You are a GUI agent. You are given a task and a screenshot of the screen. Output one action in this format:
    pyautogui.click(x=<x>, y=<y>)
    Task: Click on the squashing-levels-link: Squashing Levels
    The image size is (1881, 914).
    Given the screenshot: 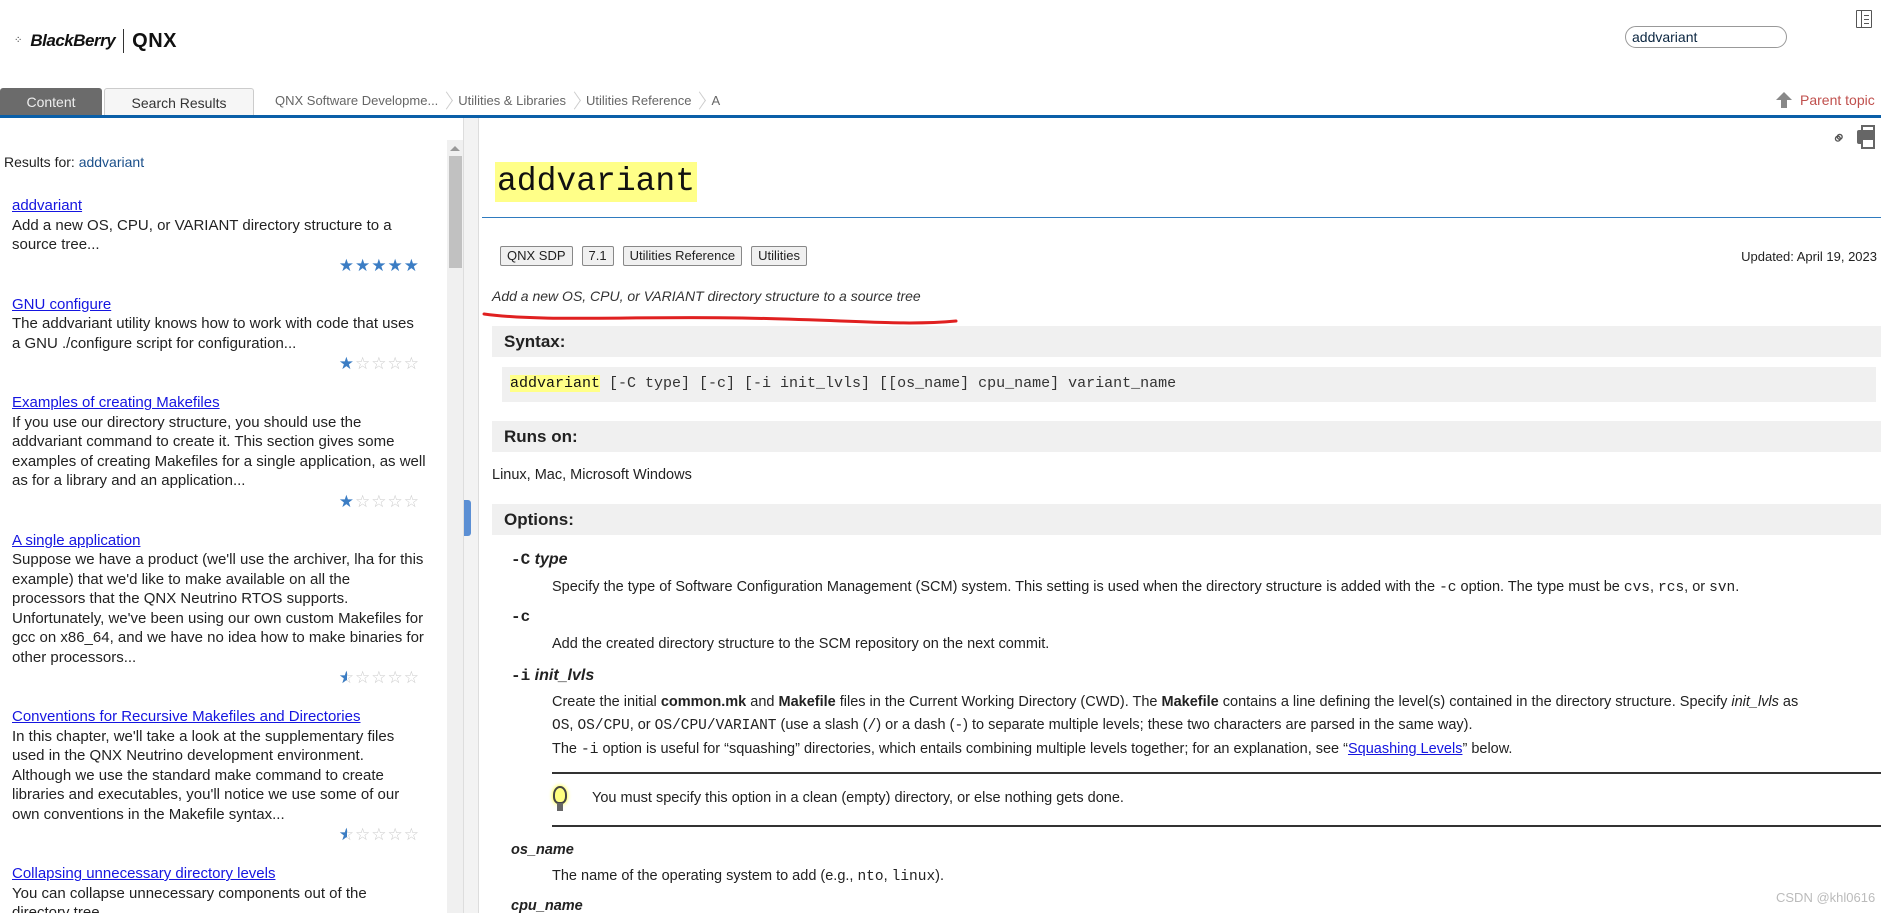 What is the action you would take?
    pyautogui.click(x=1405, y=749)
    